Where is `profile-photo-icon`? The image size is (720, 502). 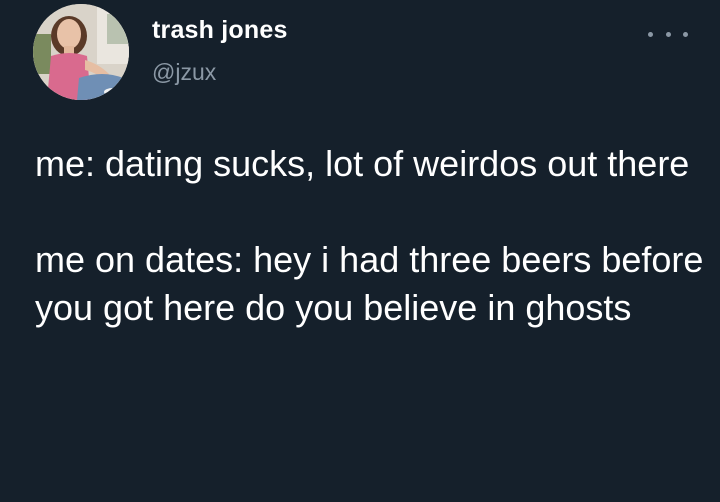
profile-photo-icon is located at coordinates (81, 52).